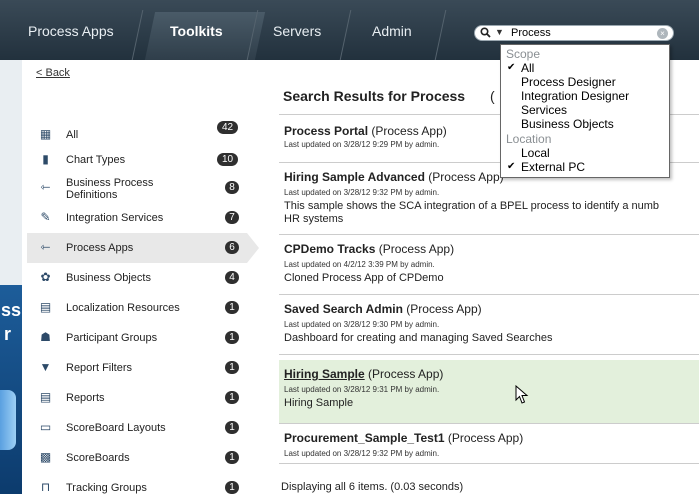 The image size is (699, 494). I want to click on result-title: Saved Search Admin (Process App), so click(383, 309).